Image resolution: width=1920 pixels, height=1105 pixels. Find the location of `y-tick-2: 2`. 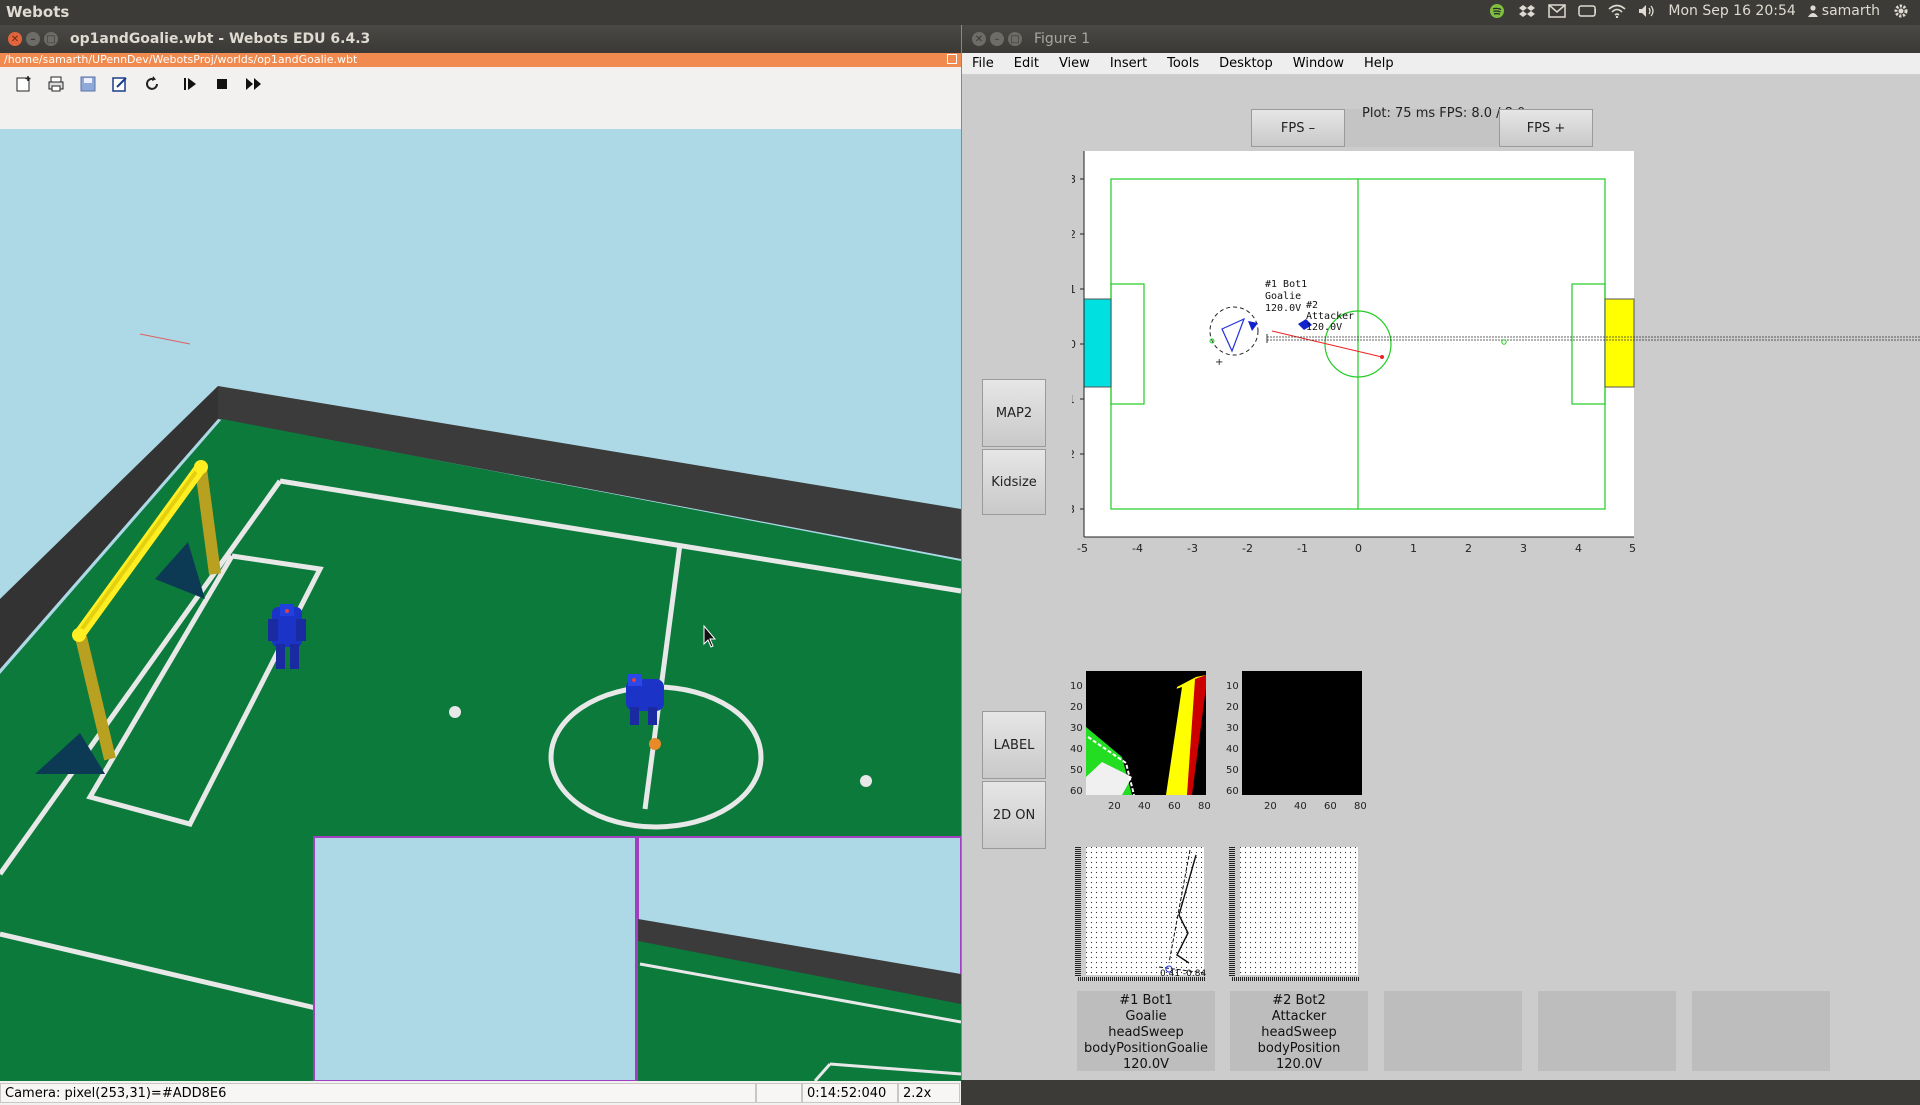

y-tick-2: 2 is located at coordinates (1074, 234).